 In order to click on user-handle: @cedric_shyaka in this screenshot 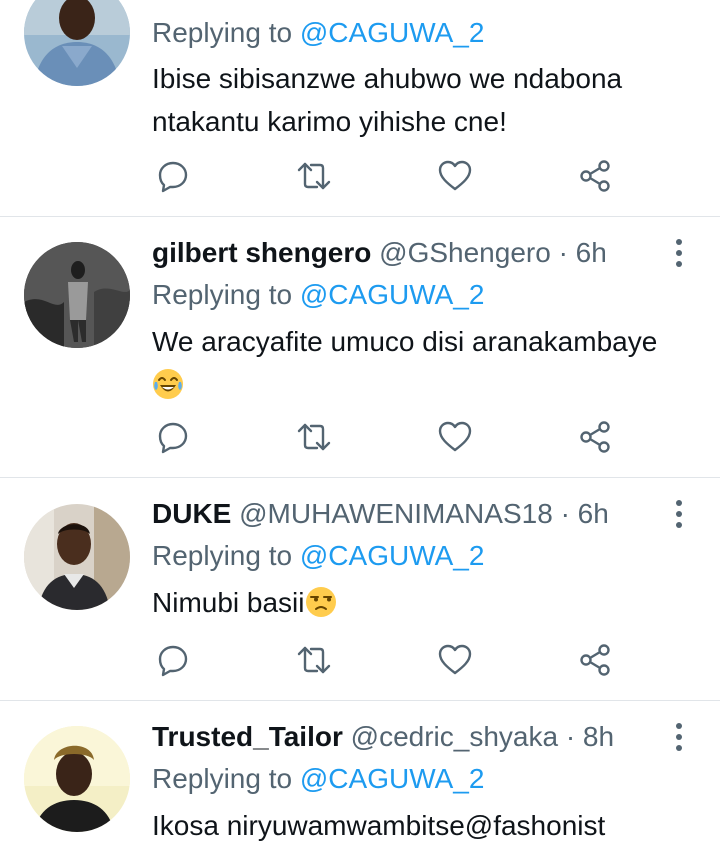, I will do `click(454, 736)`.